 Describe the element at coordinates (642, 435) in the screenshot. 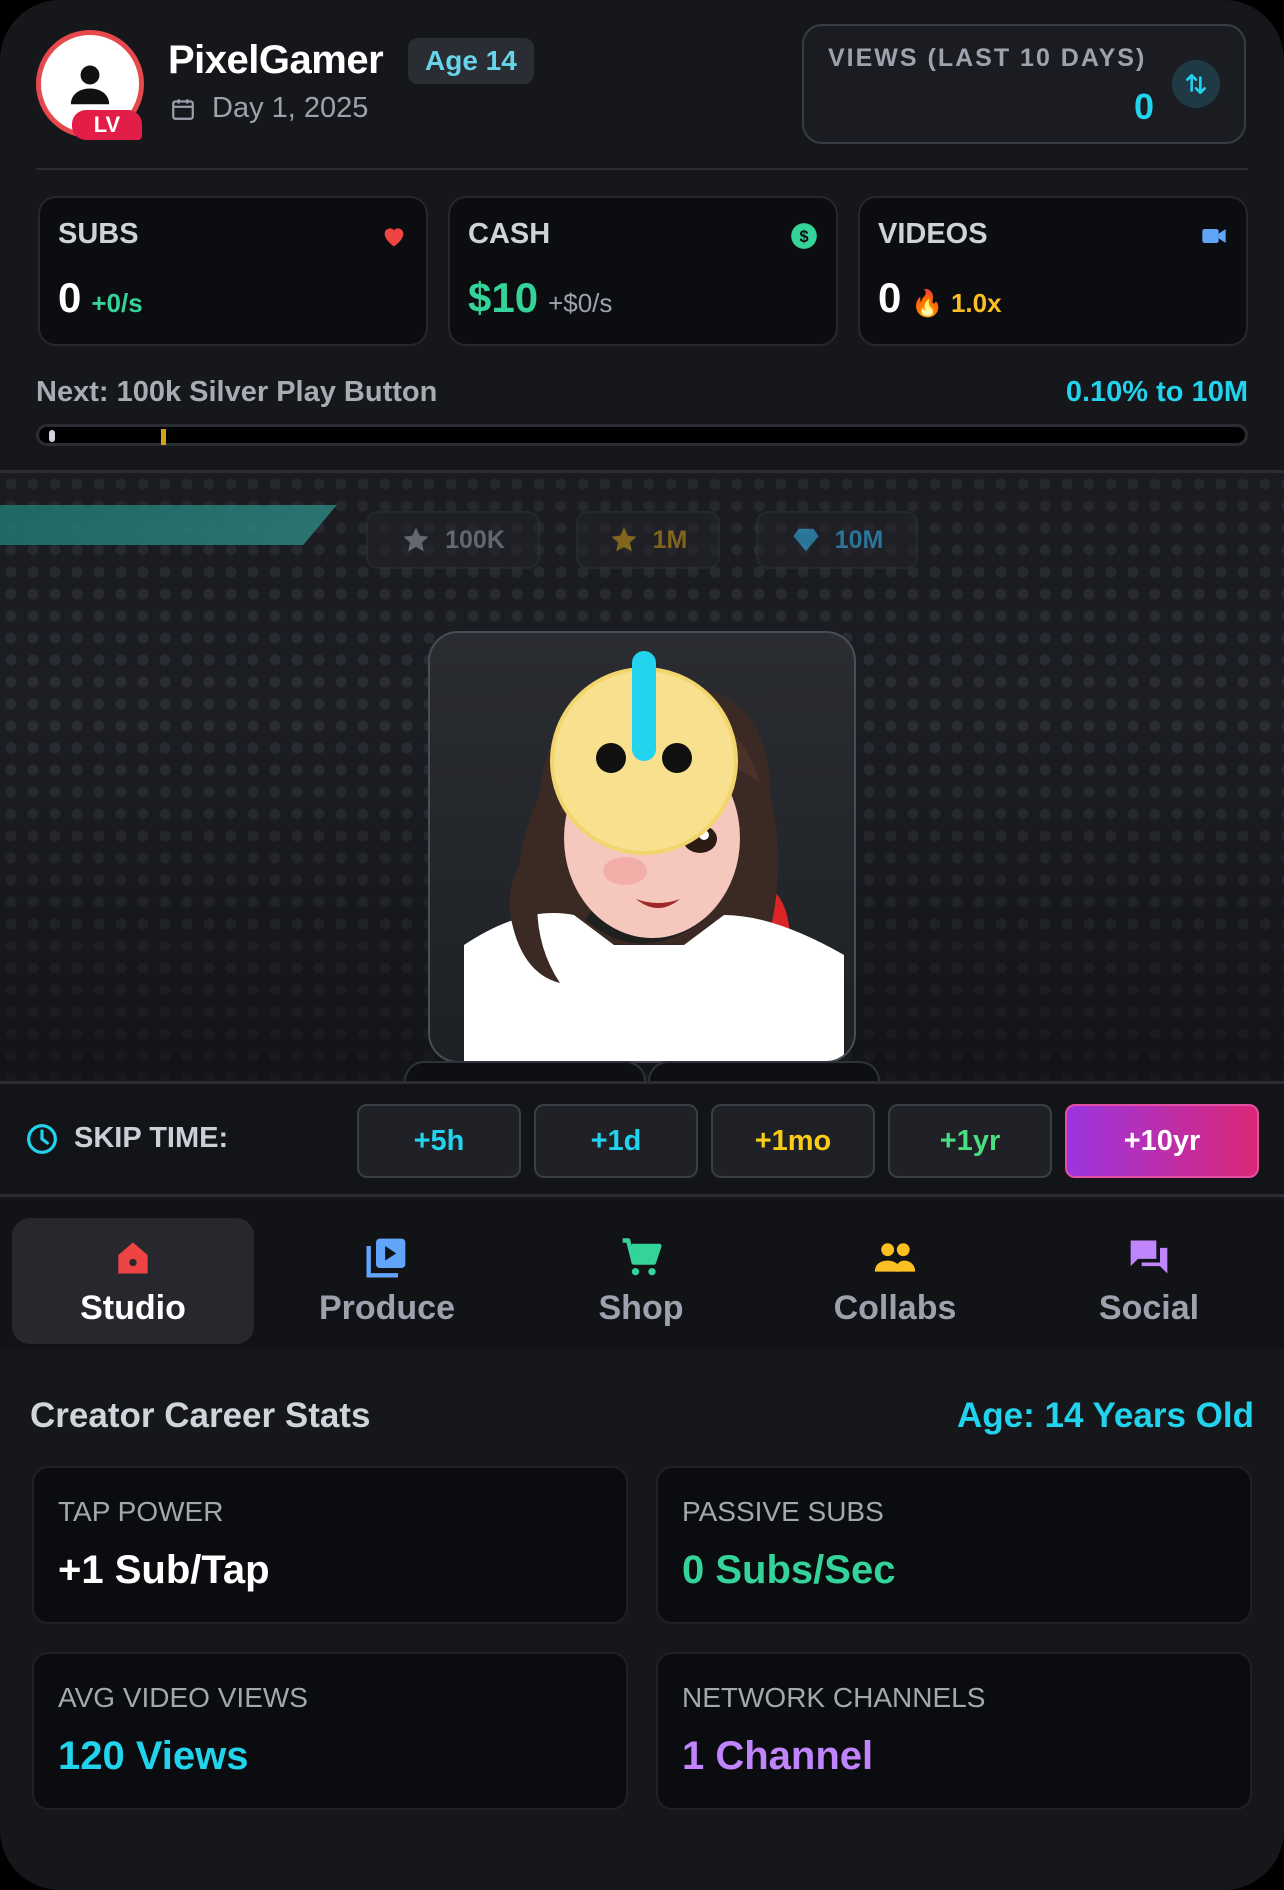

I see `milestone-progress-bar` at that location.